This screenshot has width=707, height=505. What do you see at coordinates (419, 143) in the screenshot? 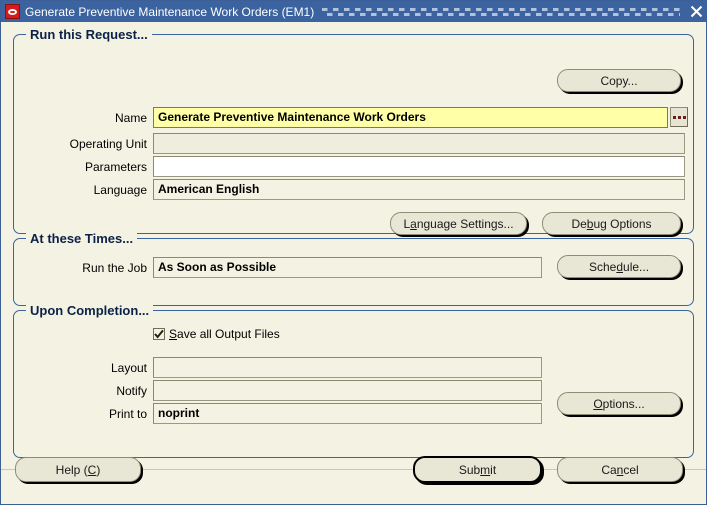
I see `operating-unit-field` at bounding box center [419, 143].